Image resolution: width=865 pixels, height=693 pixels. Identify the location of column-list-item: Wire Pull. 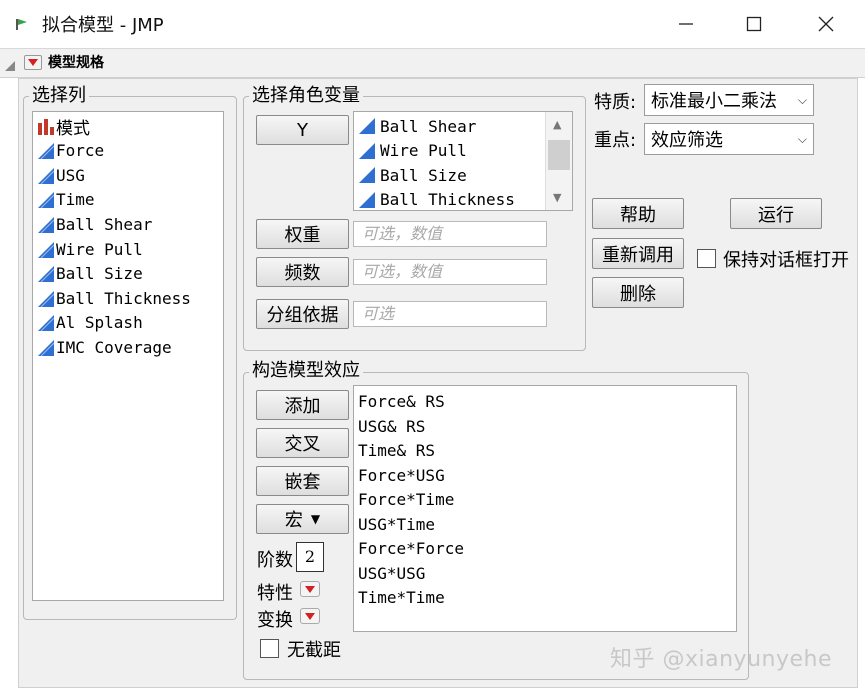
(90, 249).